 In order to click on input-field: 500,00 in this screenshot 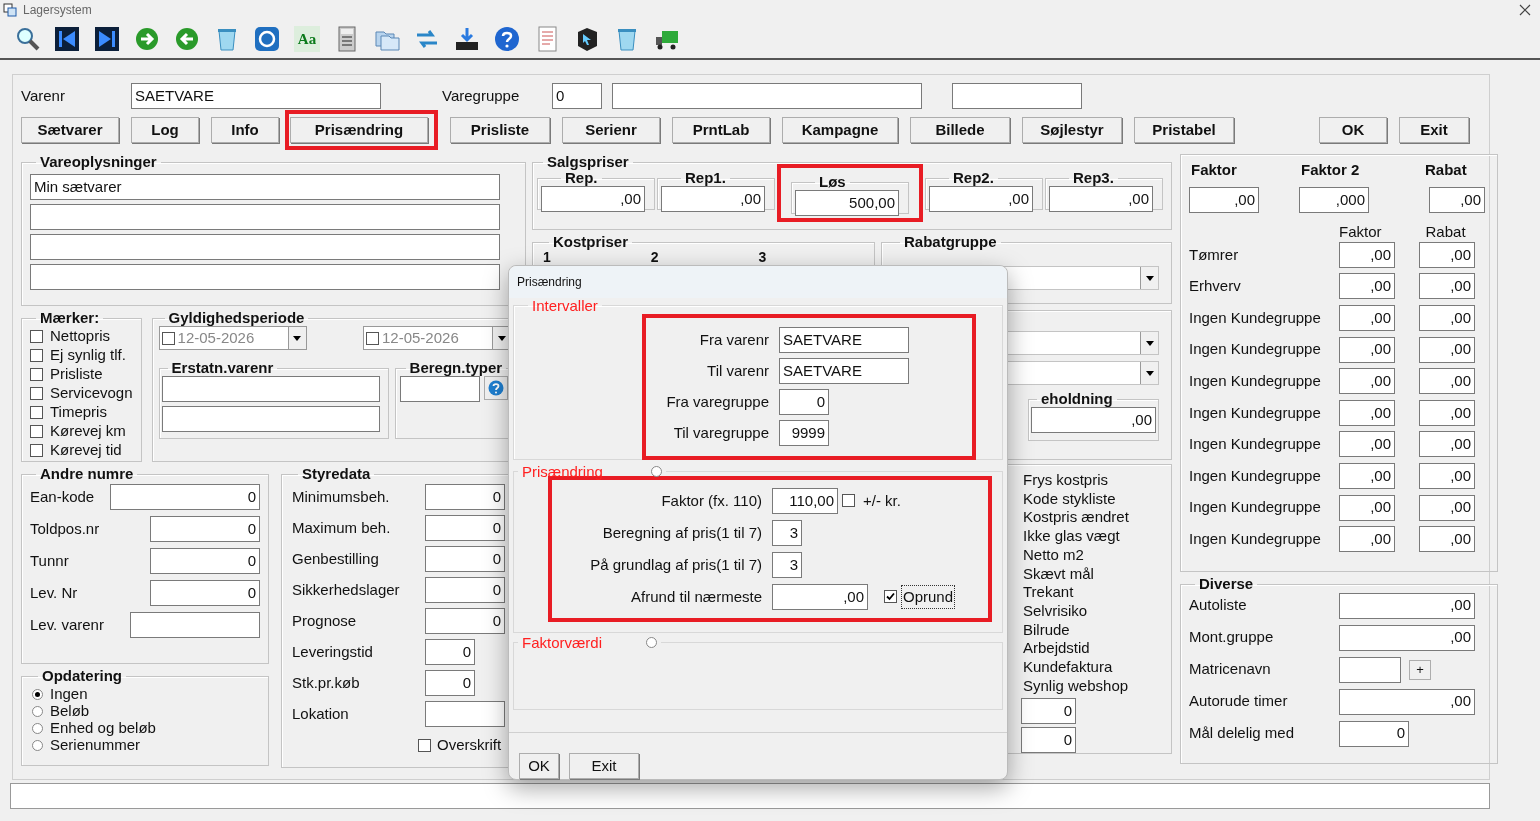, I will do `click(847, 203)`.